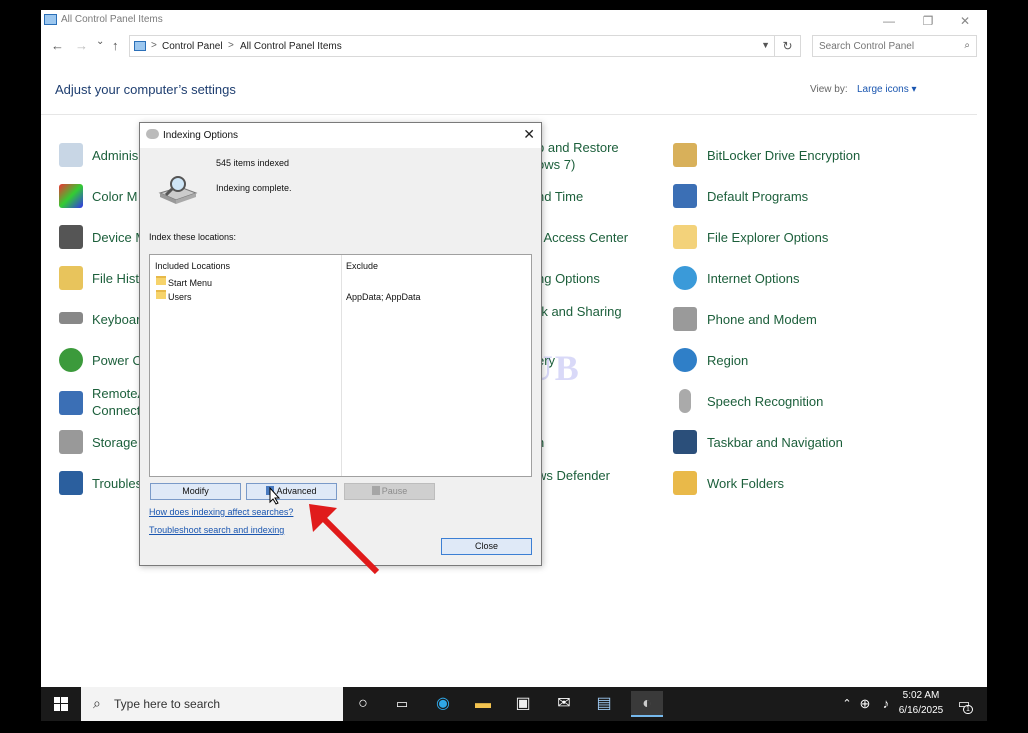  What do you see at coordinates (745, 483) in the screenshot?
I see `item-work-folders: Work Folders` at bounding box center [745, 483].